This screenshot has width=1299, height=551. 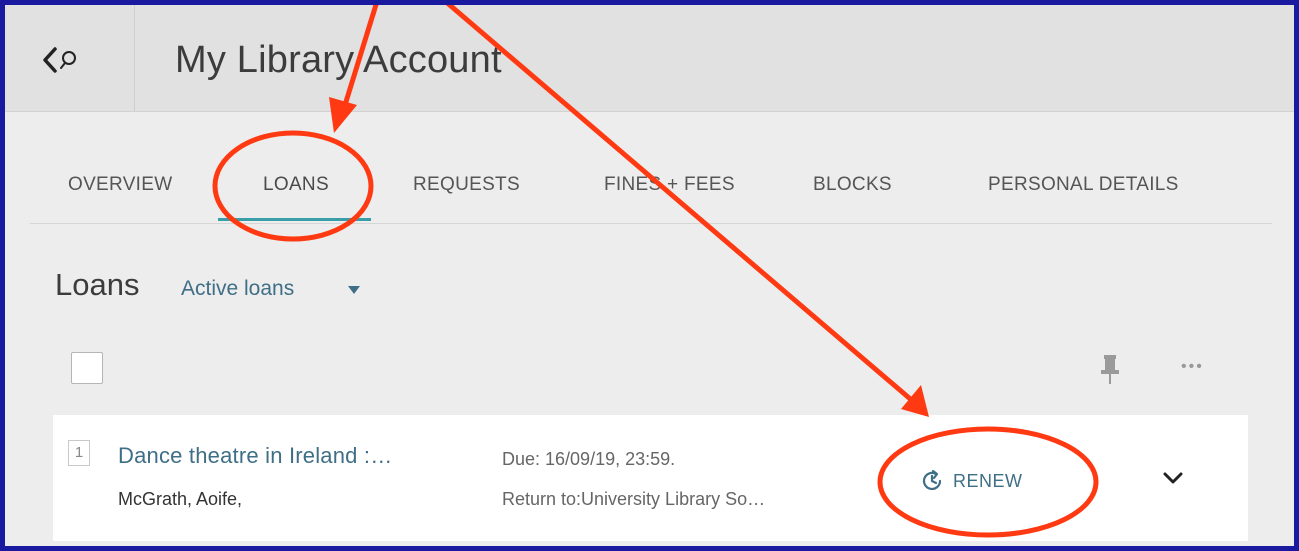 What do you see at coordinates (852, 190) in the screenshot?
I see `tab-blocks: BLOCKS` at bounding box center [852, 190].